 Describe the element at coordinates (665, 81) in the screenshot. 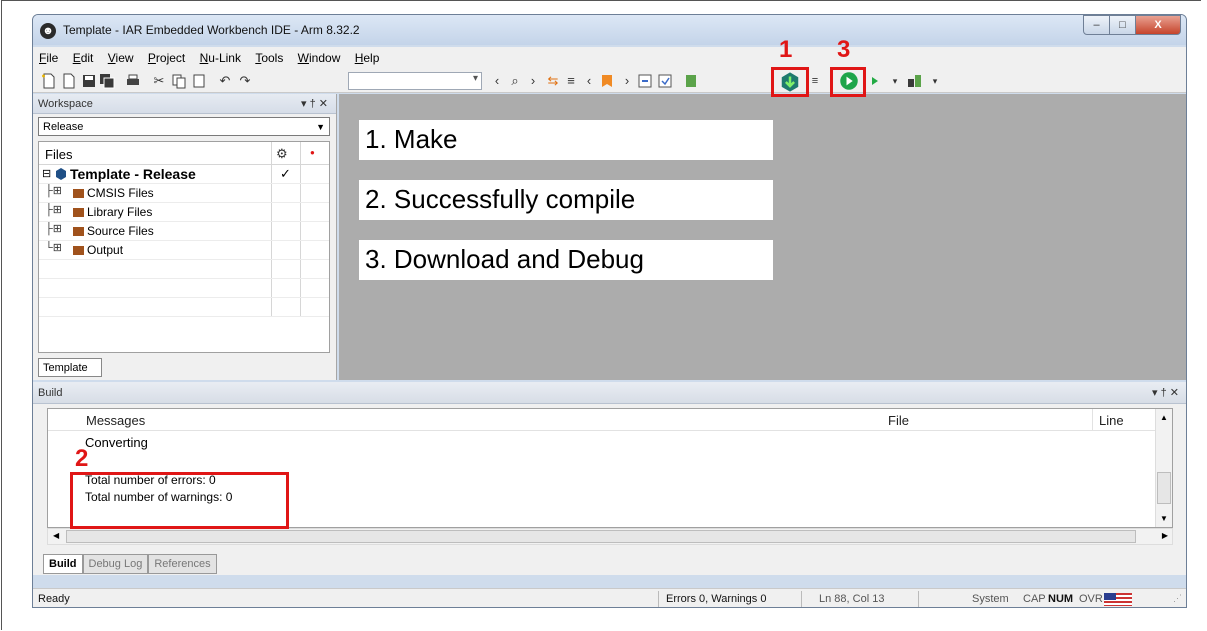

I see `check-file-icon` at that location.